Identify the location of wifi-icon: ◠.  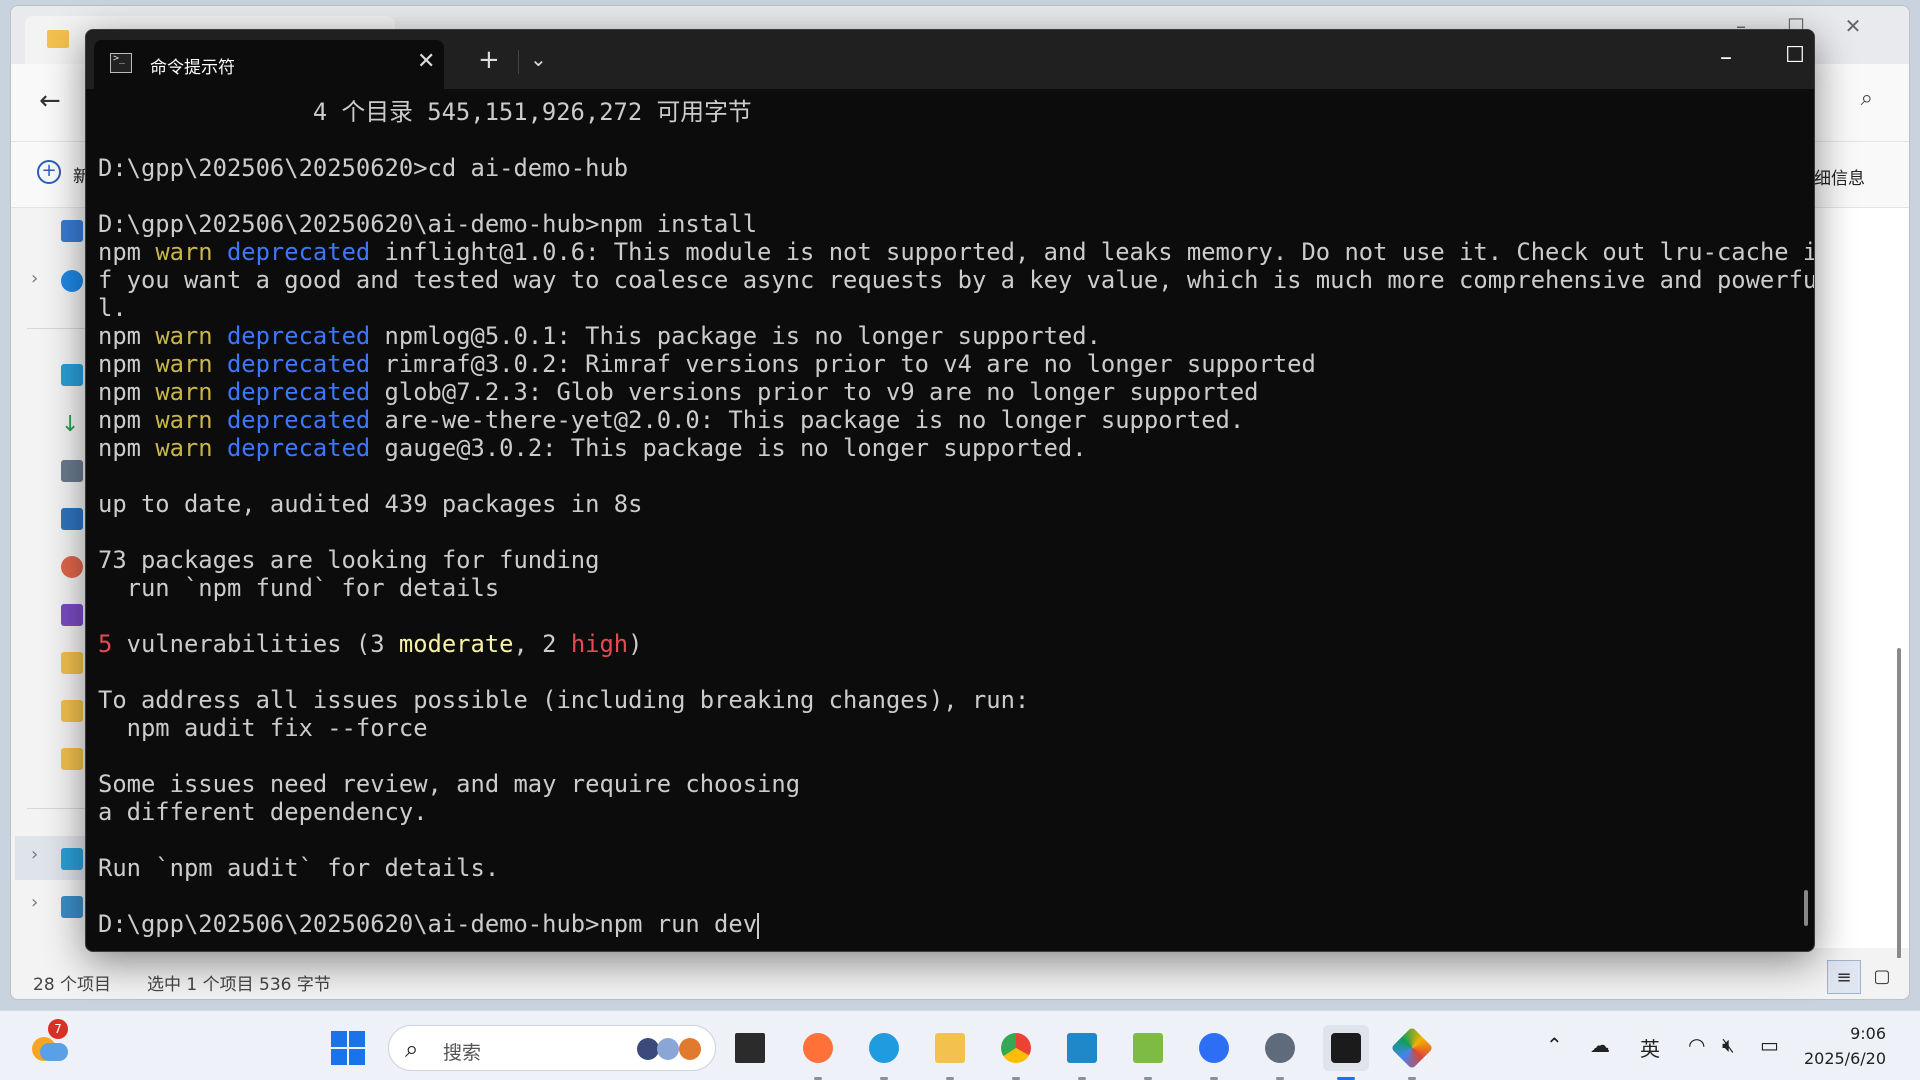
(1696, 1045).